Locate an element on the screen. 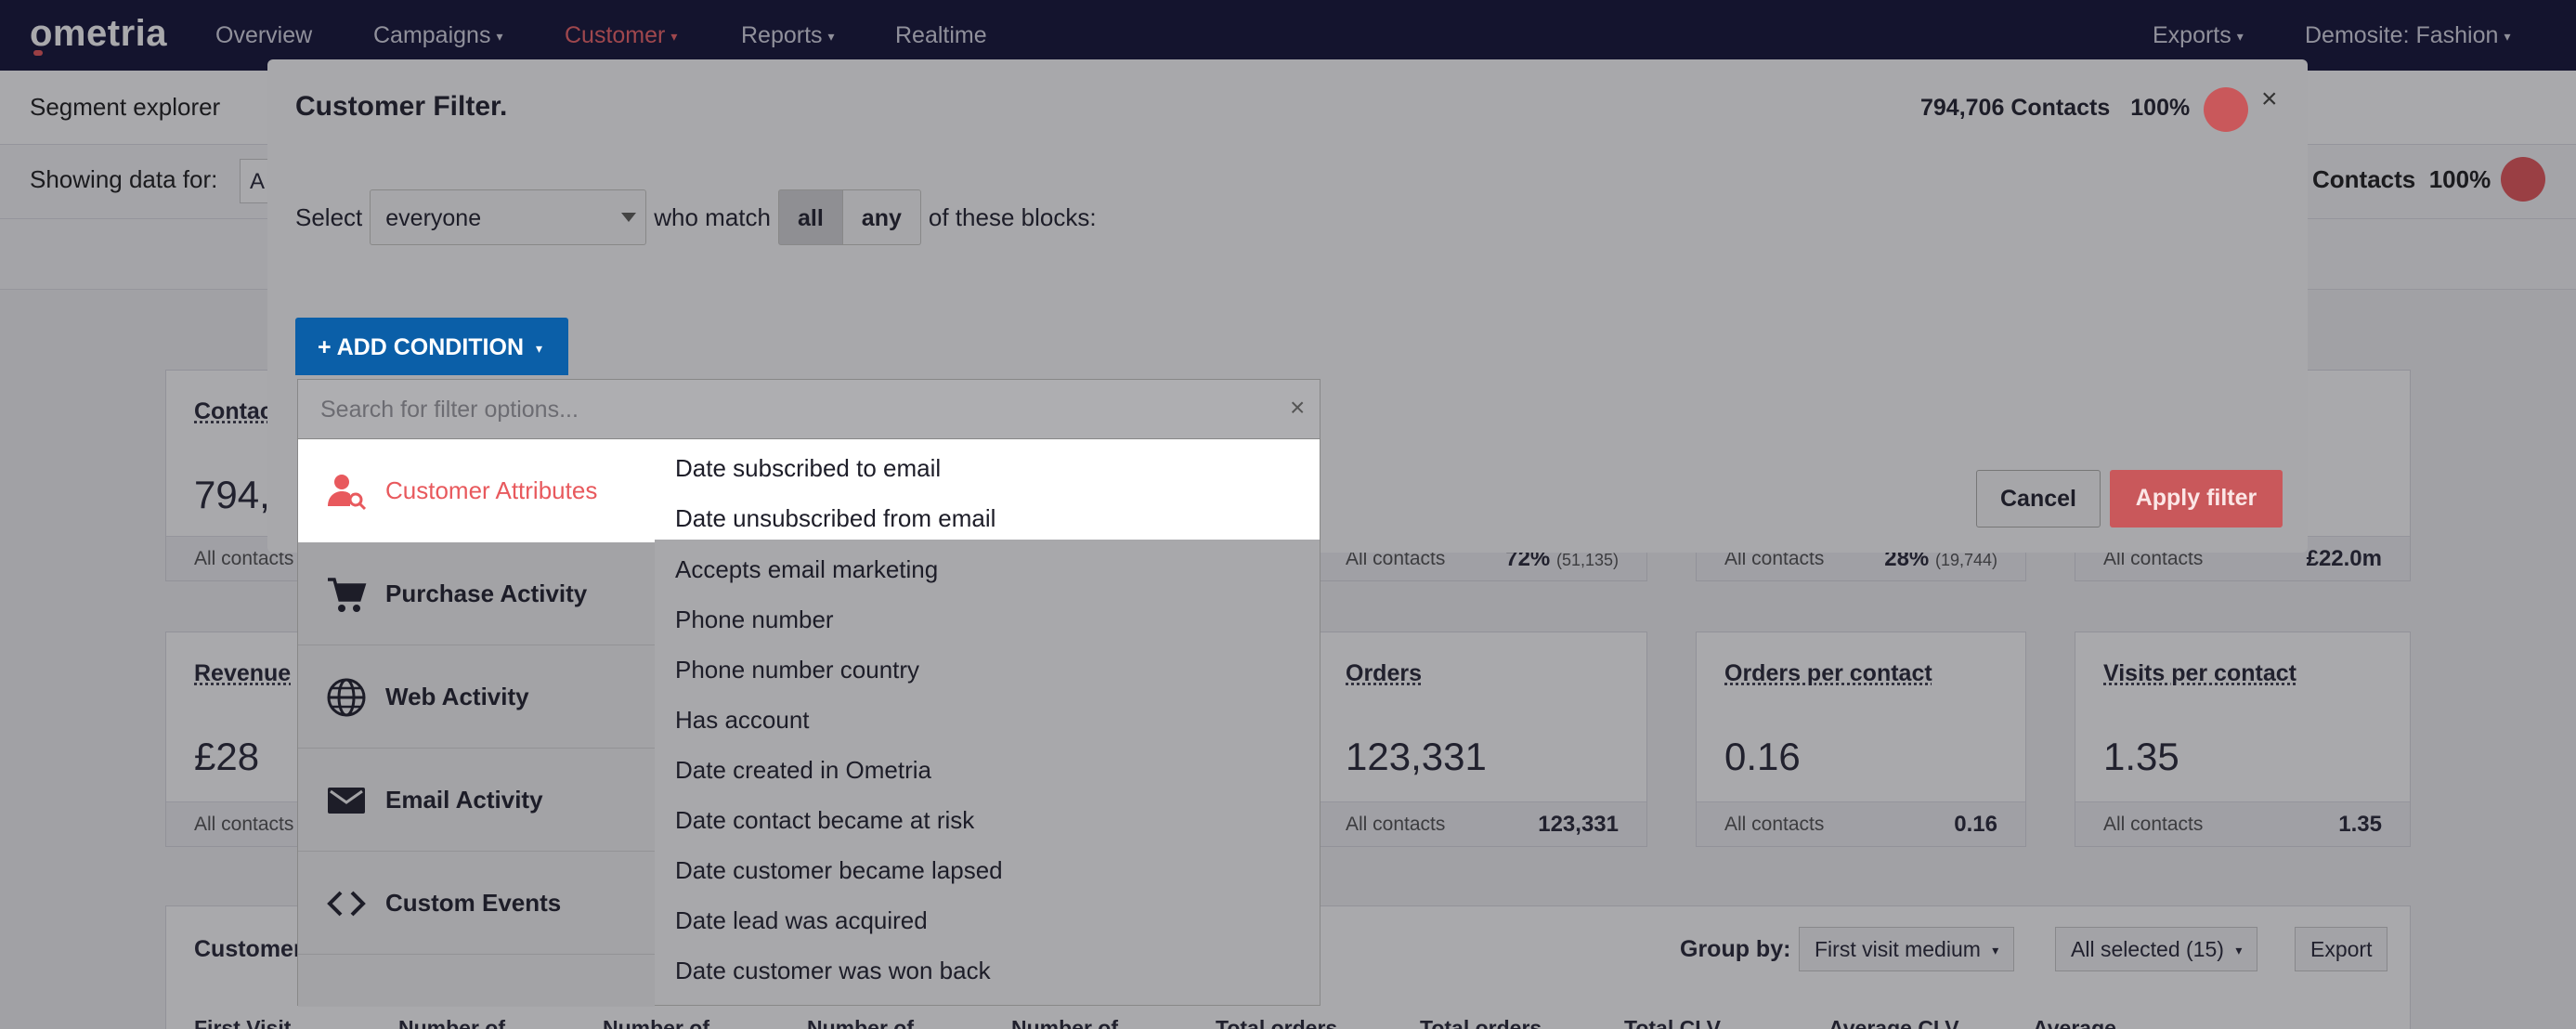 The height and width of the screenshot is (1029, 2576). category-label: Purchase Activity is located at coordinates (486, 593).